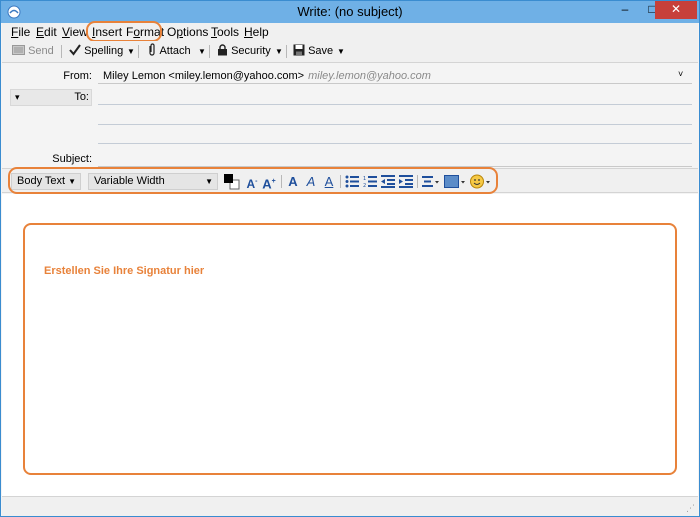 This screenshot has height=517, width=700. What do you see at coordinates (75, 50) in the screenshot?
I see `checkmark-icon` at bounding box center [75, 50].